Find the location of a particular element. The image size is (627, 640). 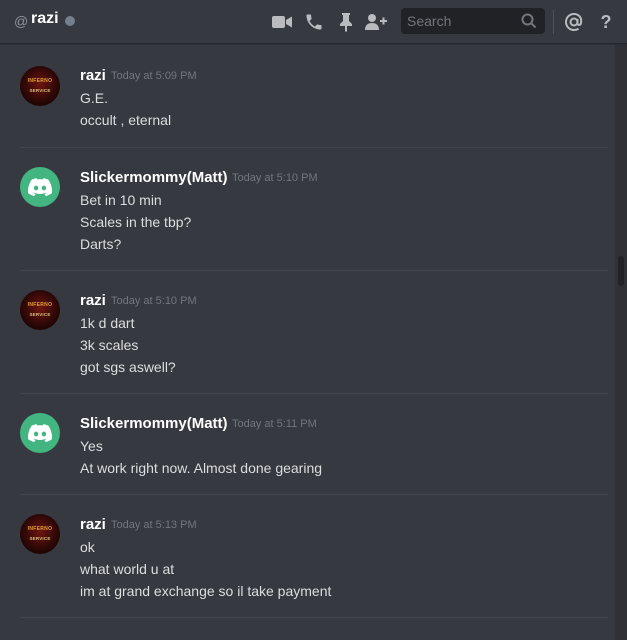

search-input is located at coordinates (460, 21).